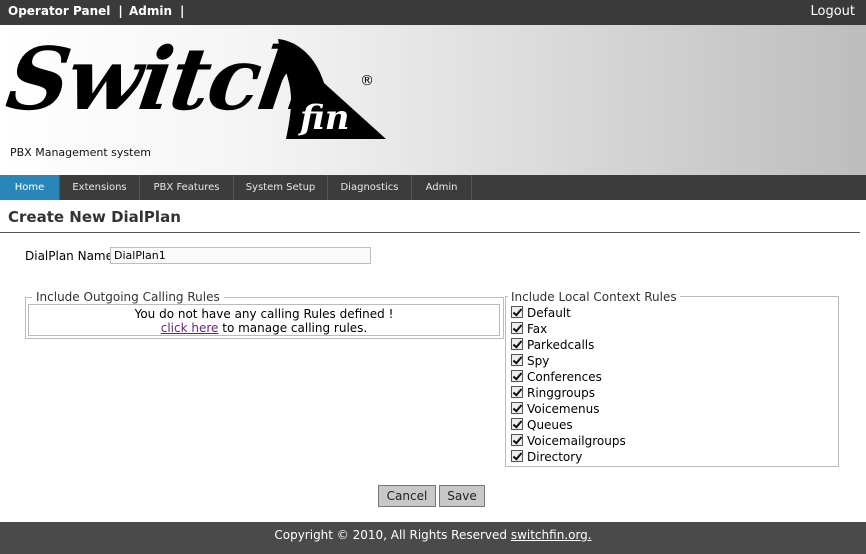 The image size is (866, 554). What do you see at coordinates (332, 89) in the screenshot?
I see `fin-logo-icon: fin ®` at bounding box center [332, 89].